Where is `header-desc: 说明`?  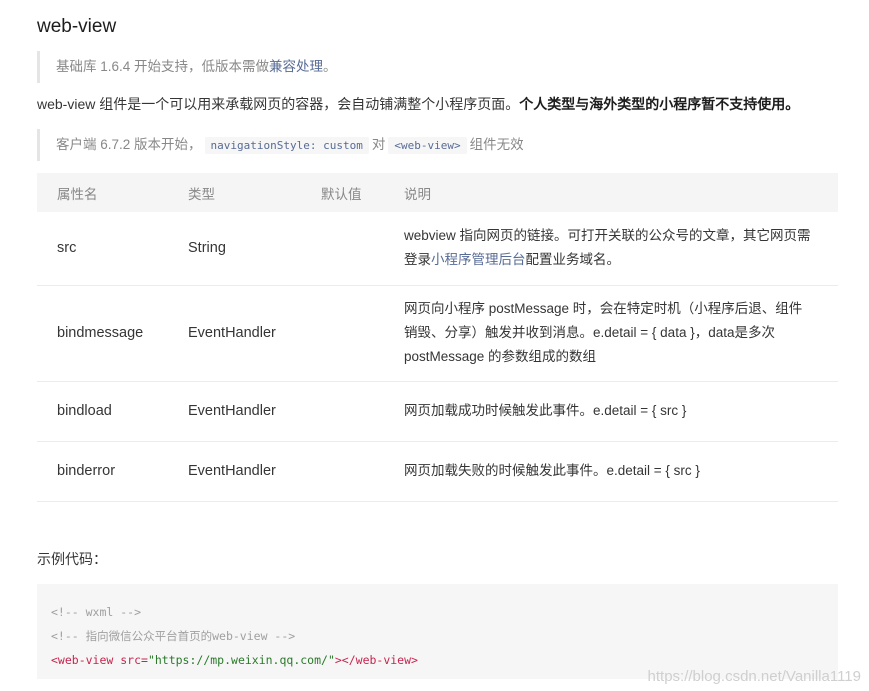
header-desc: 说明 is located at coordinates (417, 194).